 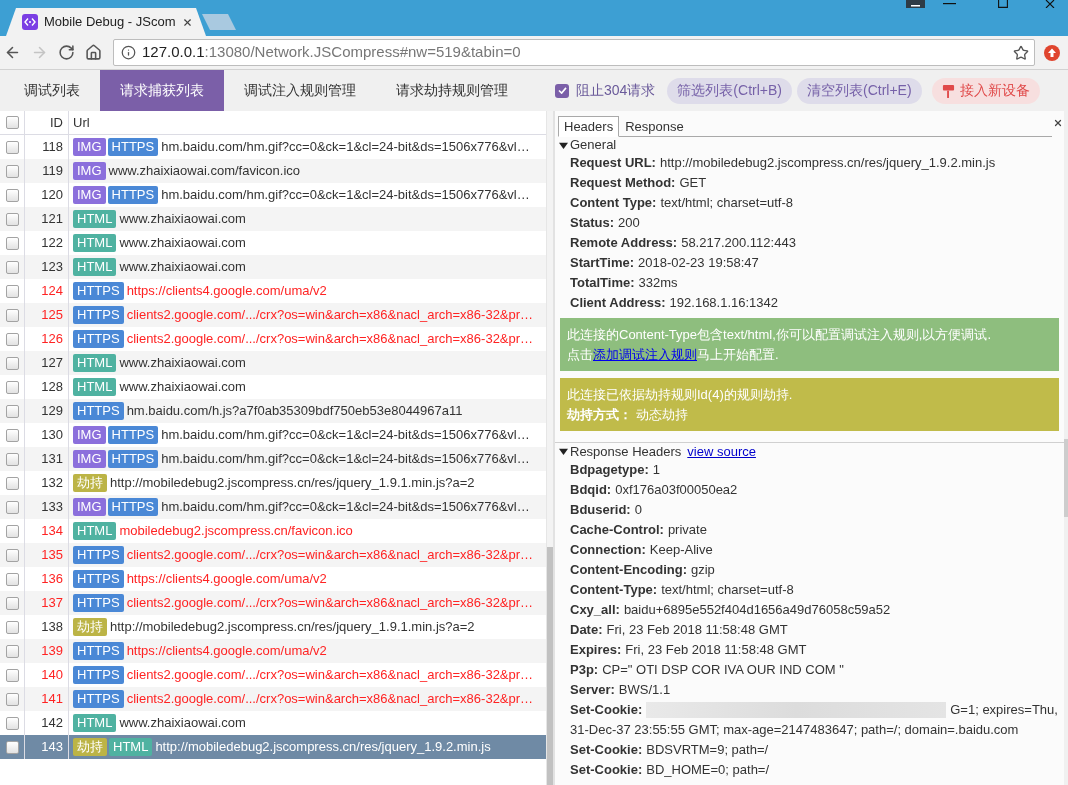 I want to click on url-cell-text: www.zhaixiaowai.com, so click(x=182, y=363).